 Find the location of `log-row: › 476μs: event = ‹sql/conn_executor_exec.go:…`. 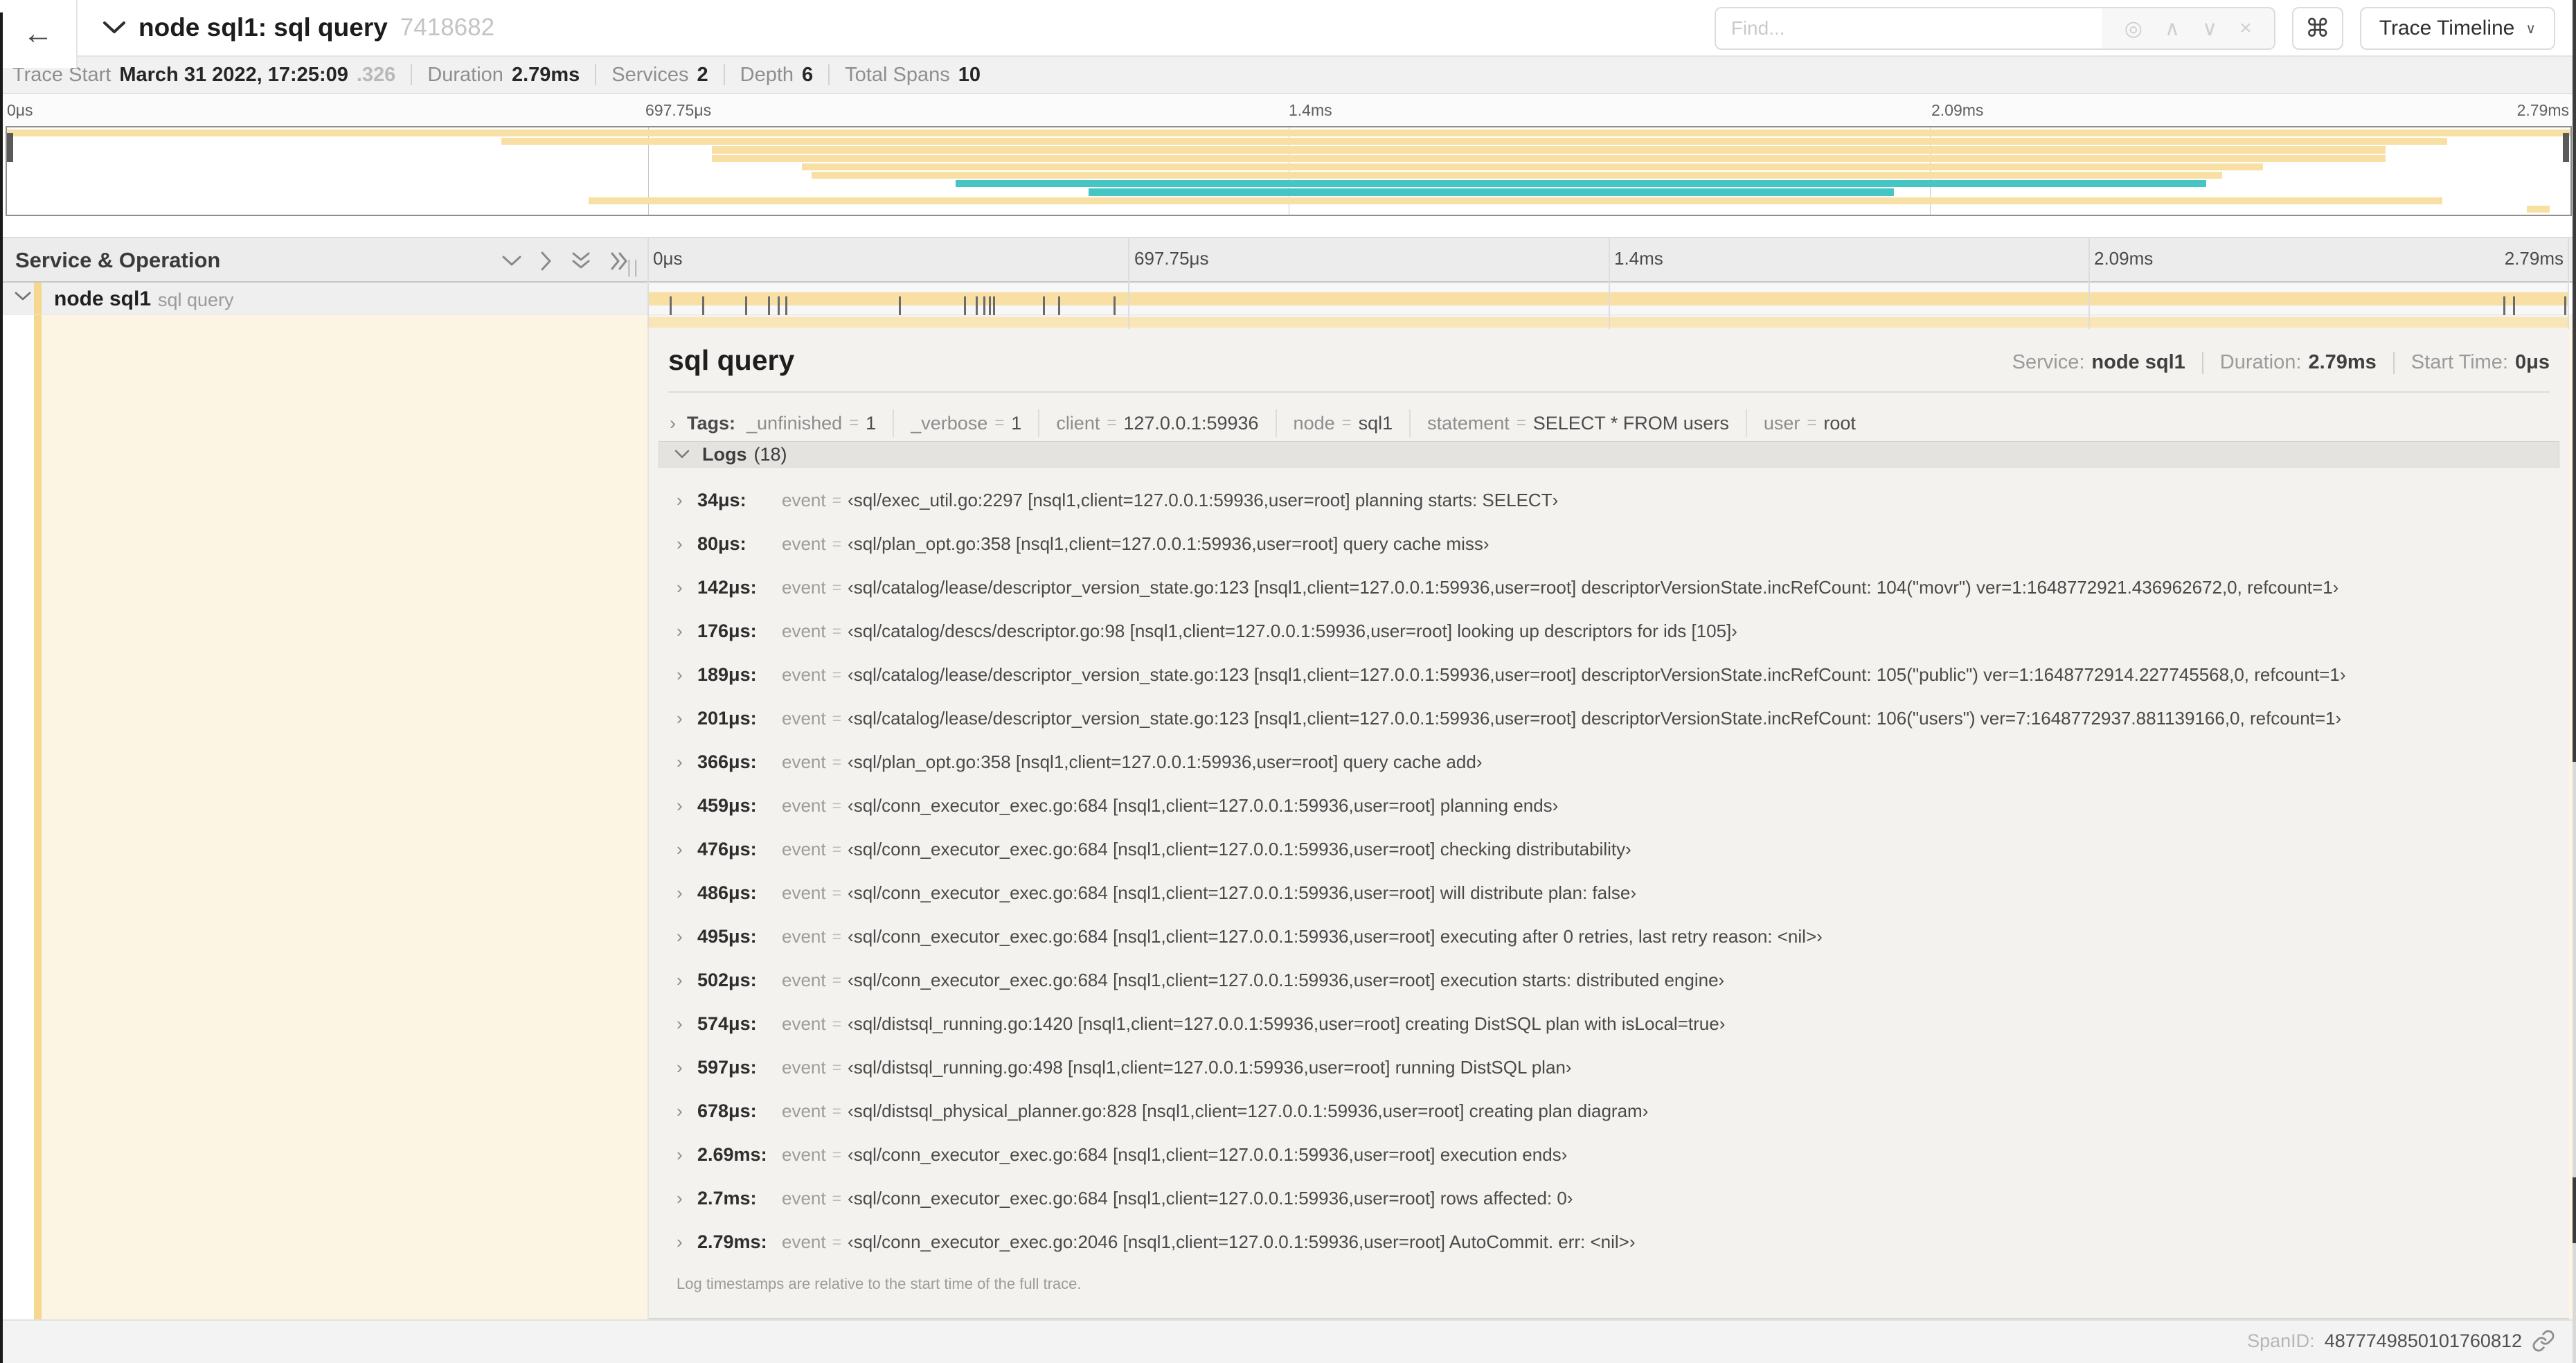

log-row: › 476μs: event = ‹sql/conn_executor_exec.go:… is located at coordinates (1616, 849).